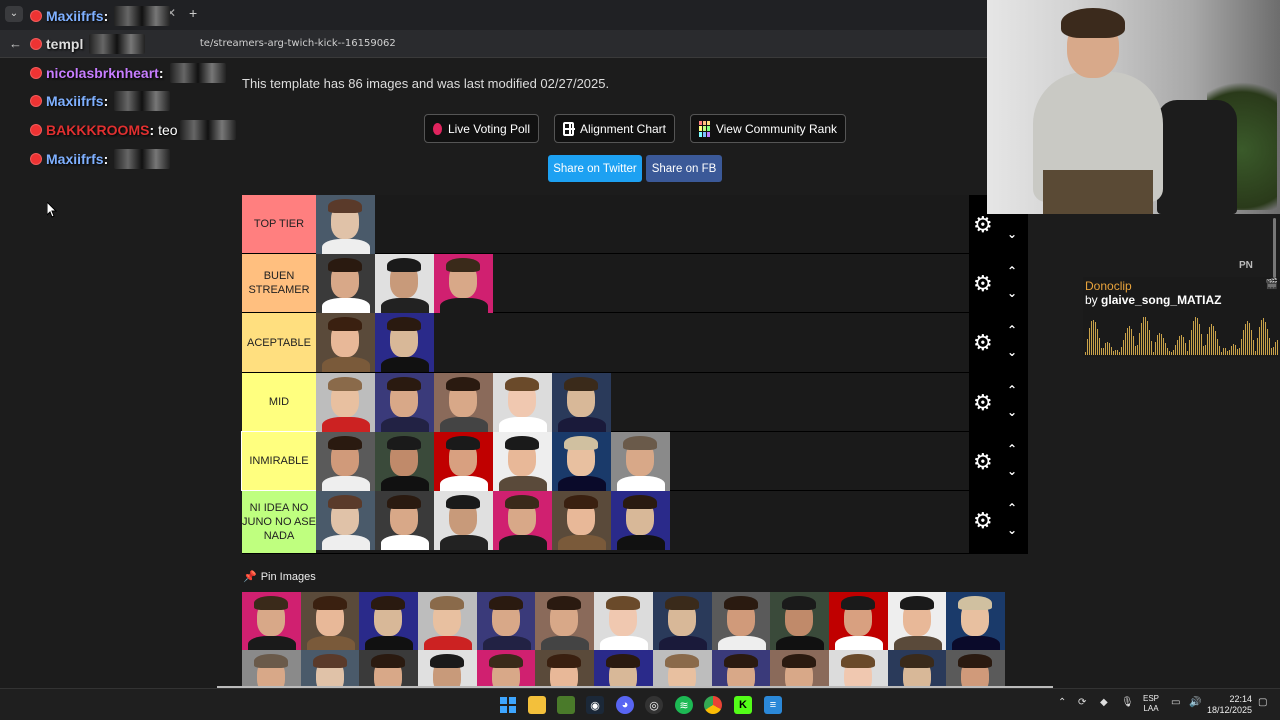  Describe the element at coordinates (614, 128) in the screenshot. I see `alignment-chart-button: Alignment Chart` at that location.